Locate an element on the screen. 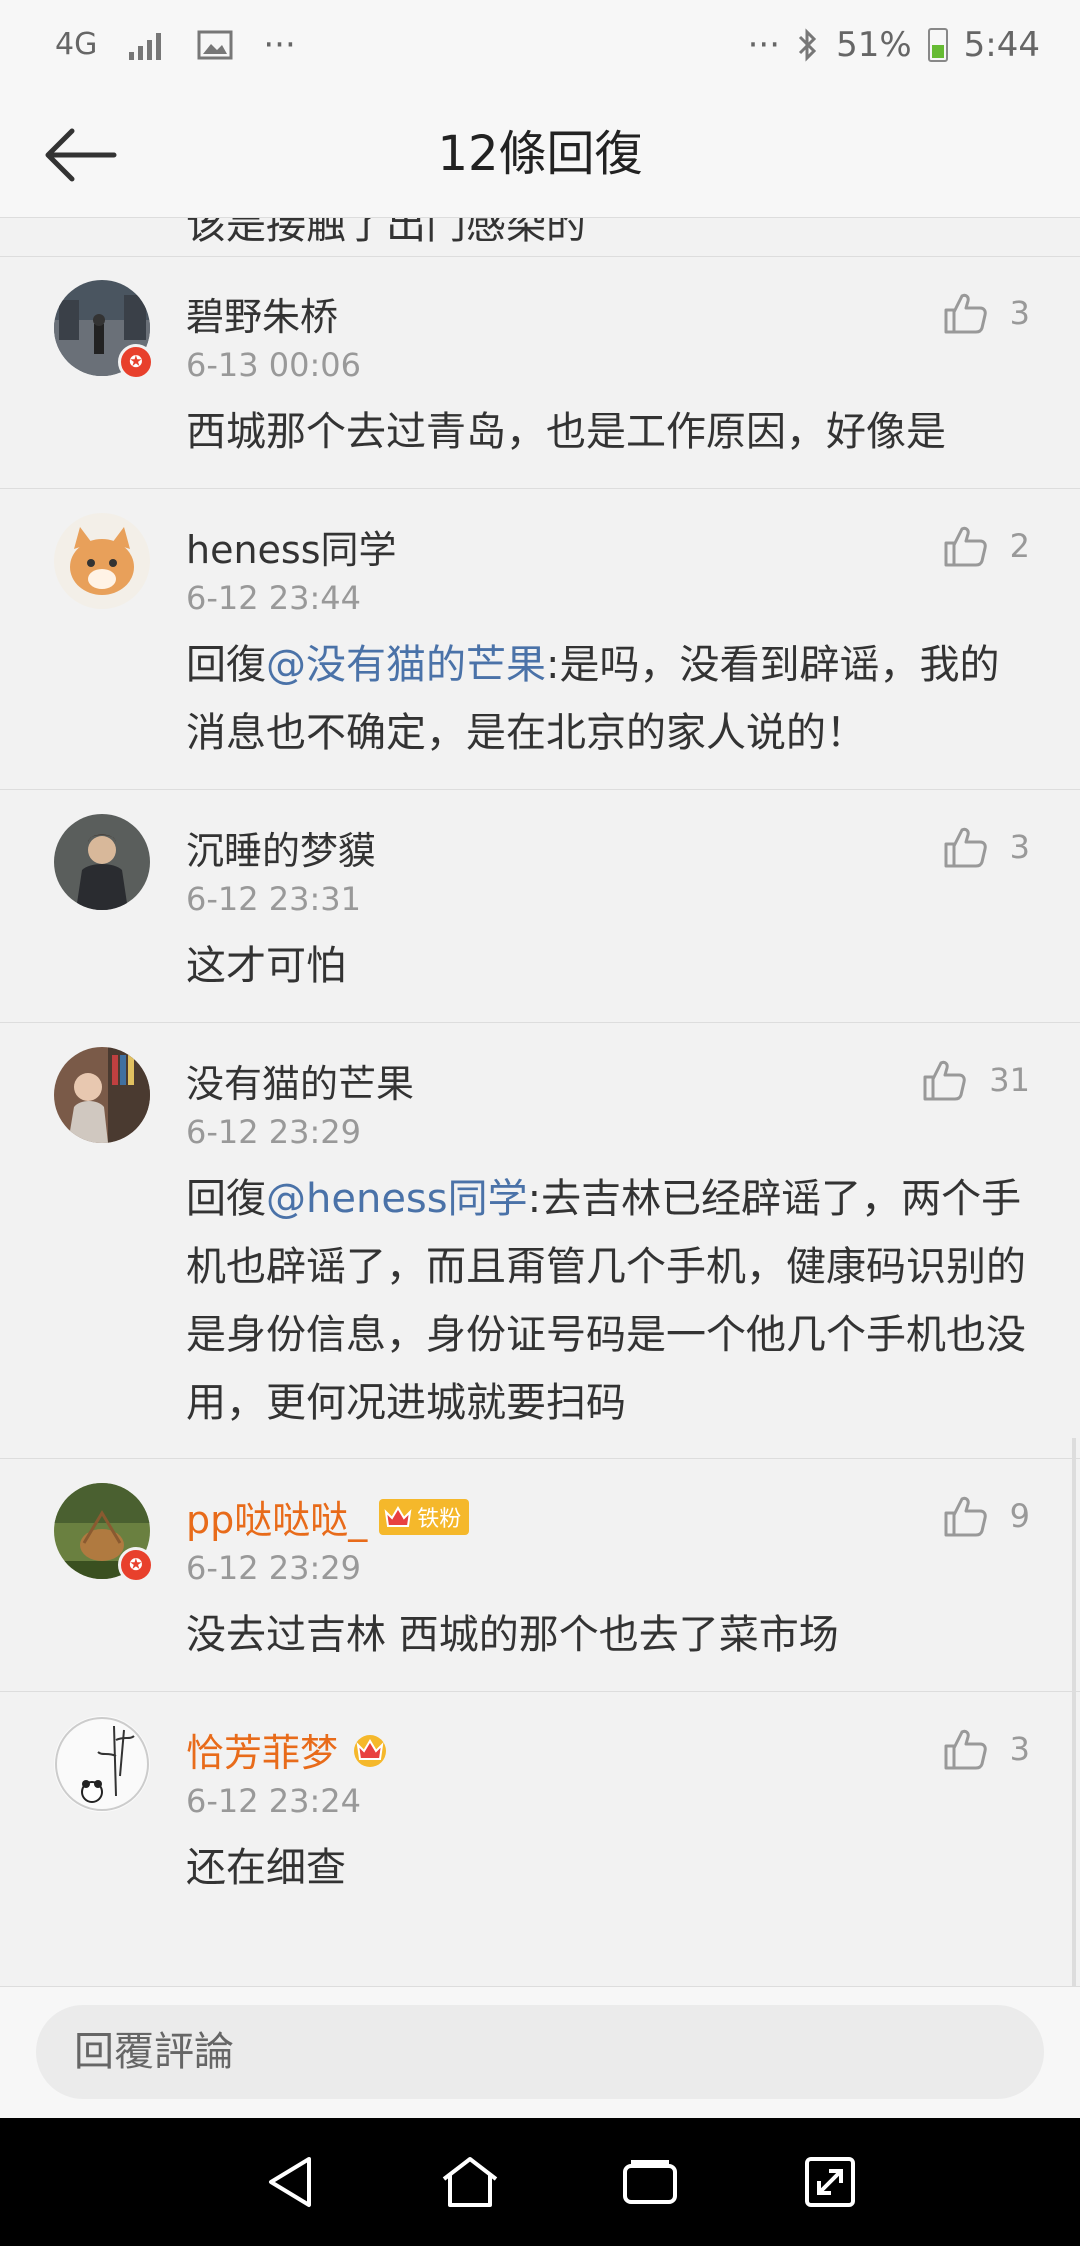 The width and height of the screenshot is (1080, 2246). reply-input: 回覆評論 is located at coordinates (540, 2052).